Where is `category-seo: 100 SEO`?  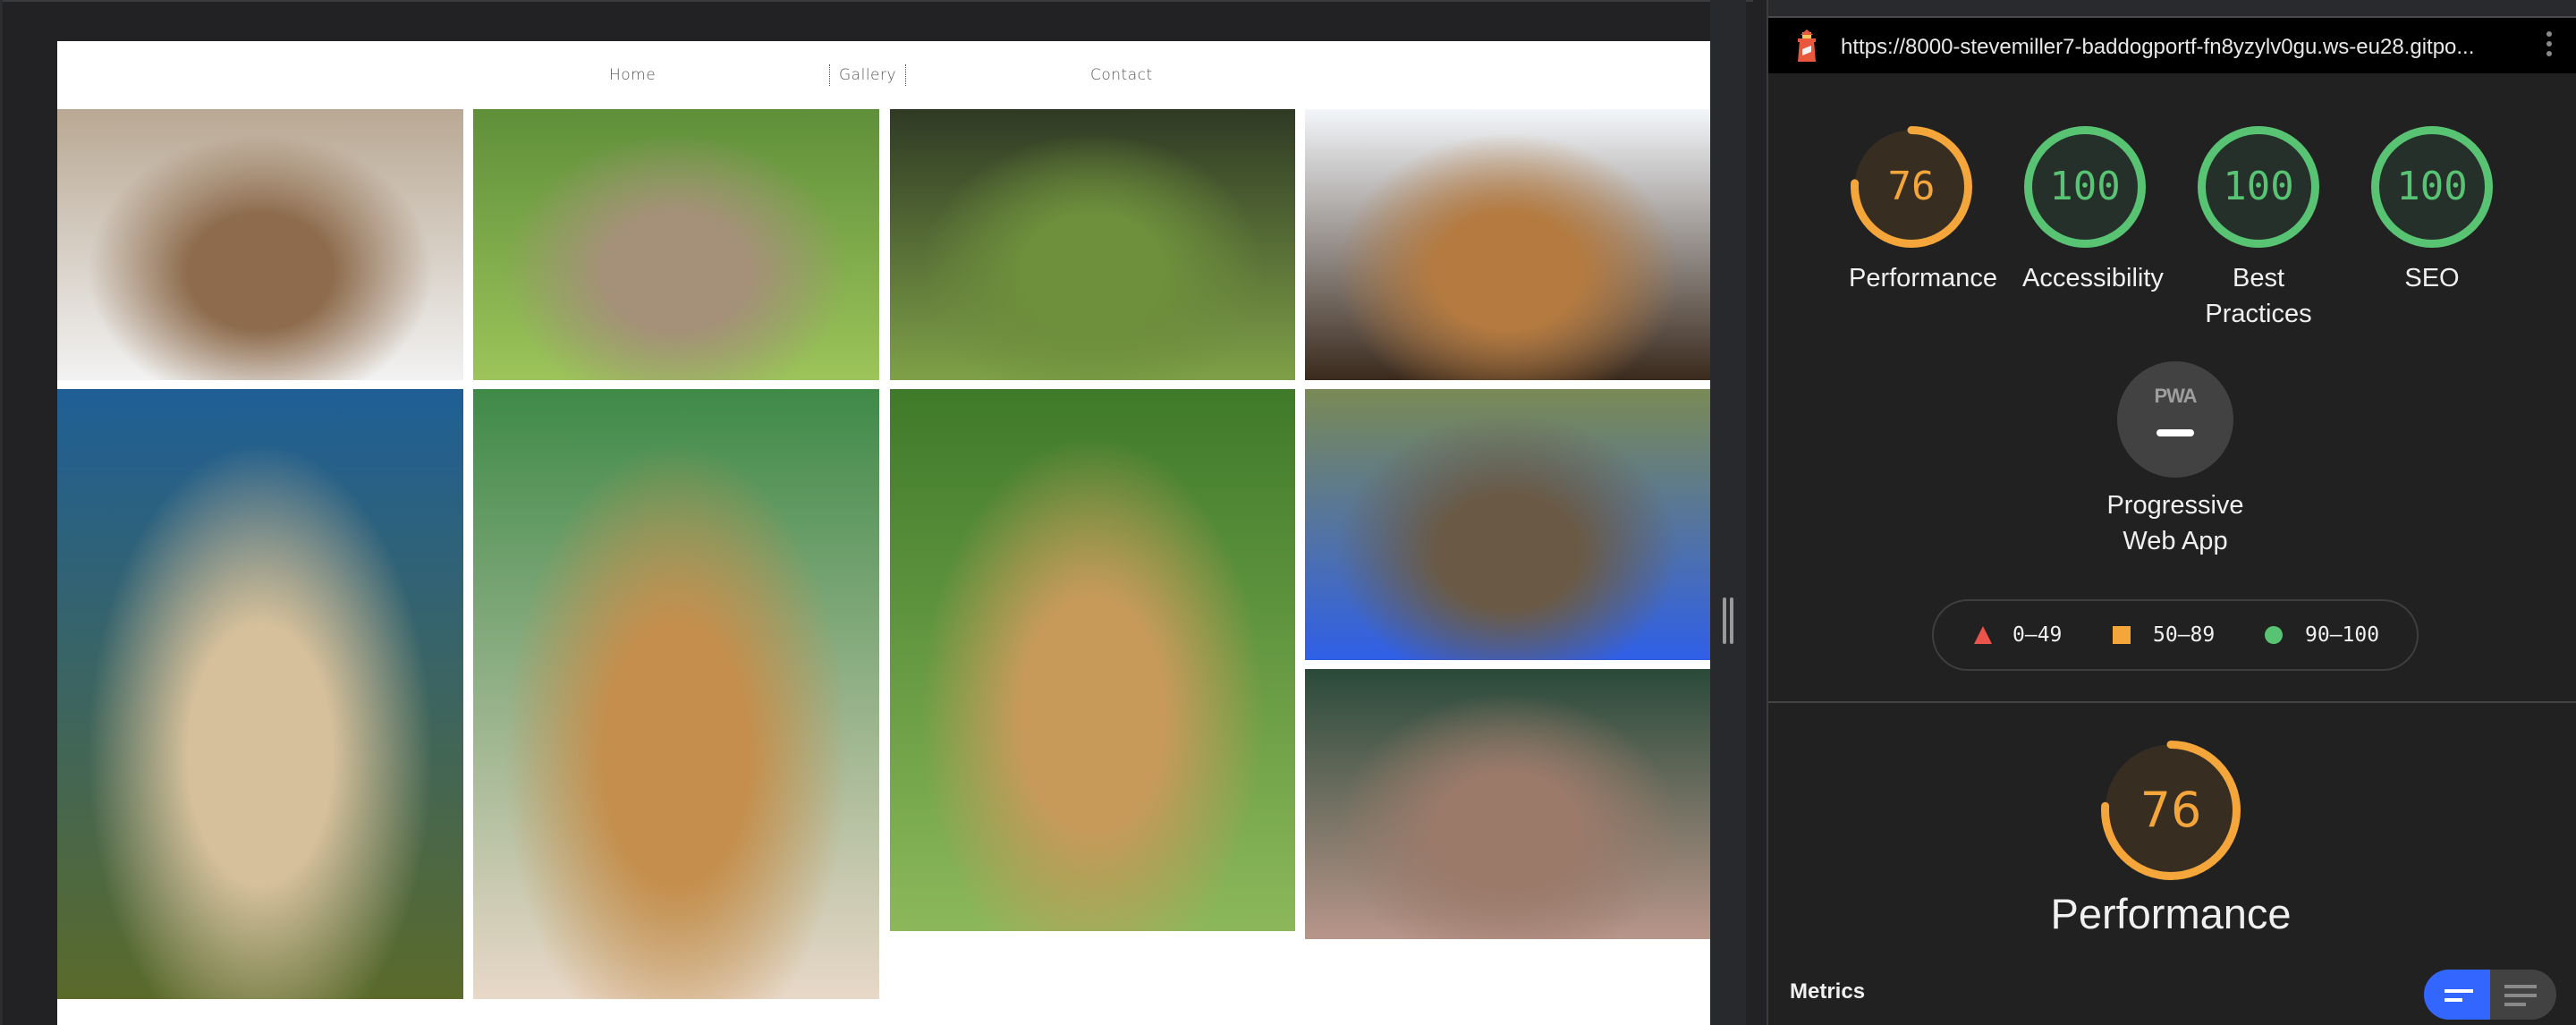 category-seo: 100 SEO is located at coordinates (2432, 210).